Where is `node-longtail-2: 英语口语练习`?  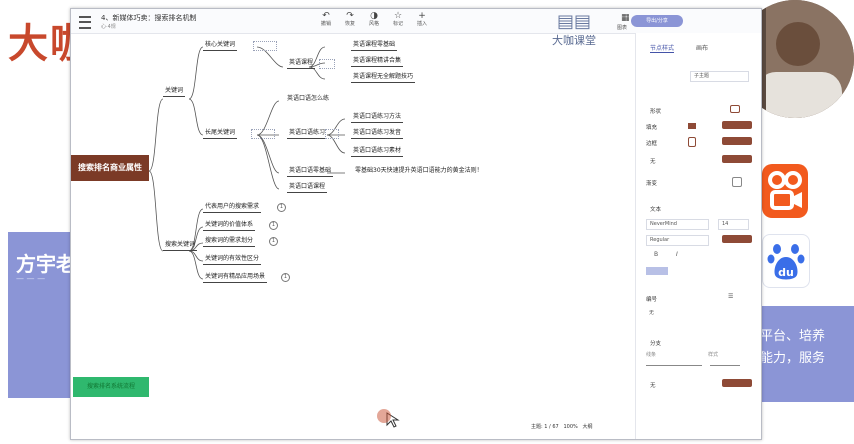
node-longtail-2: 英语口语练习 is located at coordinates (307, 134).